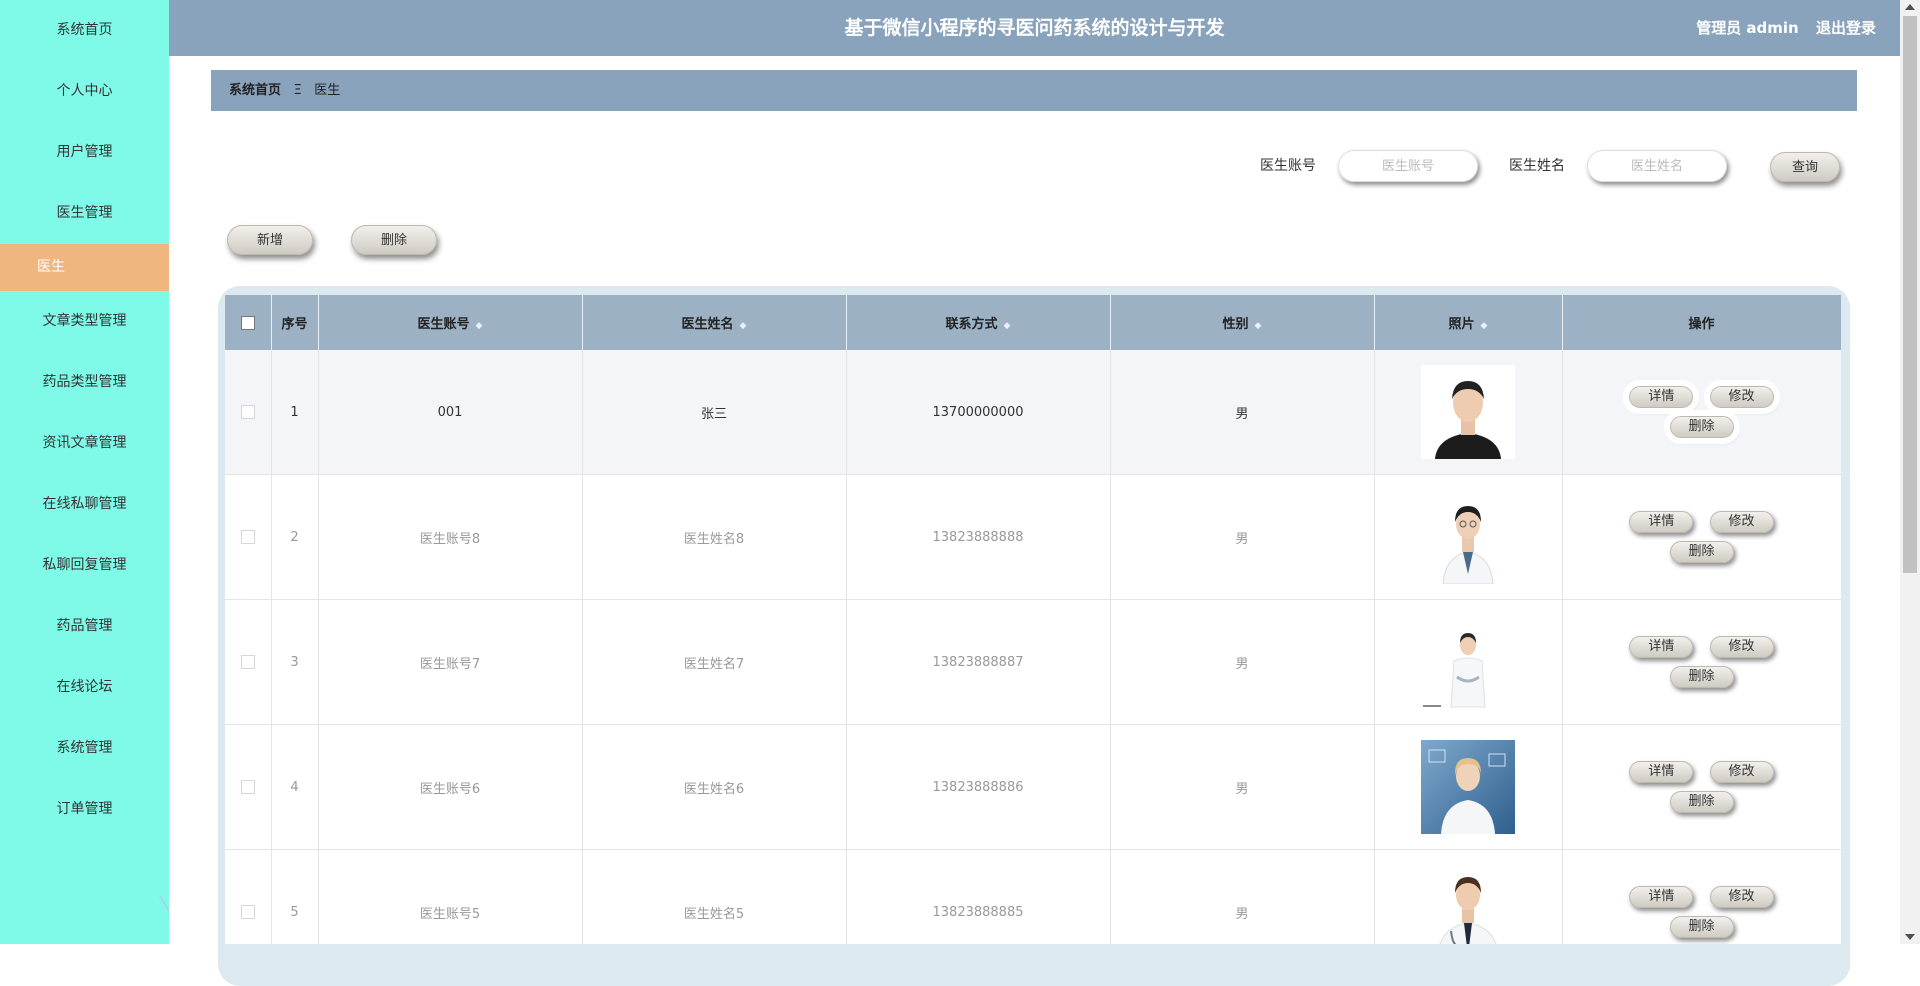  What do you see at coordinates (84, 30) in the screenshot?
I see `sidebar-item-home: 系统首页` at bounding box center [84, 30].